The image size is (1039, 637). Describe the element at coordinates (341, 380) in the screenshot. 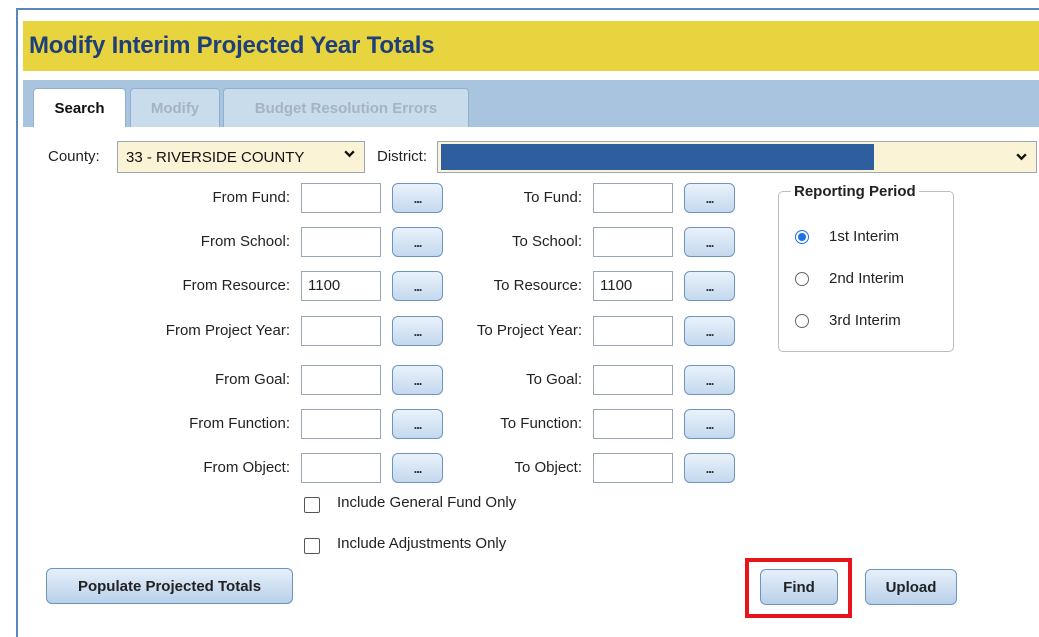

I see `from-goal-input` at that location.